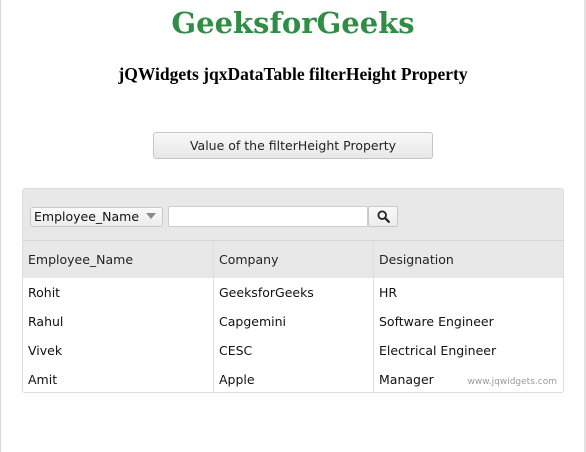  What do you see at coordinates (388, 292) in the screenshot?
I see `table-cell-designation: HR` at bounding box center [388, 292].